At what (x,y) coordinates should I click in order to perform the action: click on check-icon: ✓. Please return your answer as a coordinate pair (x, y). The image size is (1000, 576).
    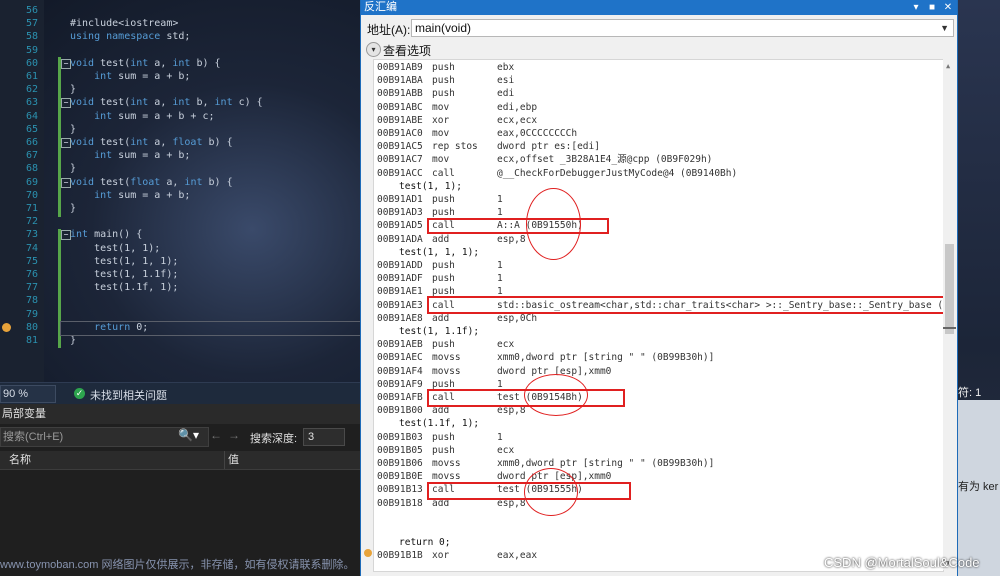
    Looking at the image, I should click on (79, 393).